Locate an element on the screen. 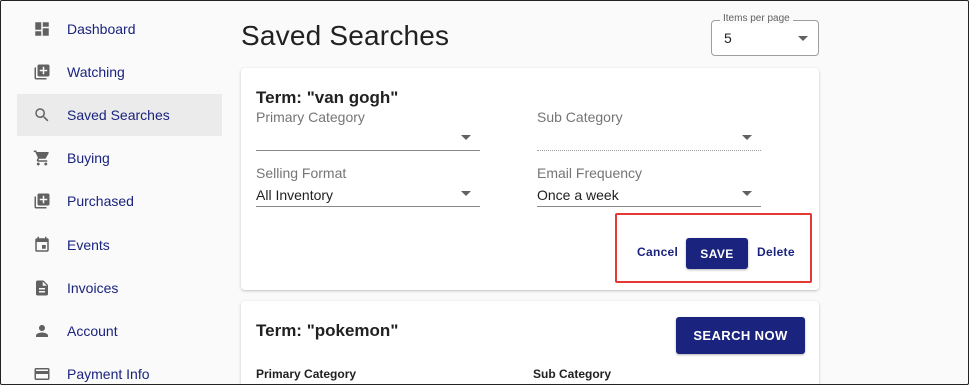 The height and width of the screenshot is (385, 969). sidebar-item-dashboard: Dashboard is located at coordinates (119, 29).